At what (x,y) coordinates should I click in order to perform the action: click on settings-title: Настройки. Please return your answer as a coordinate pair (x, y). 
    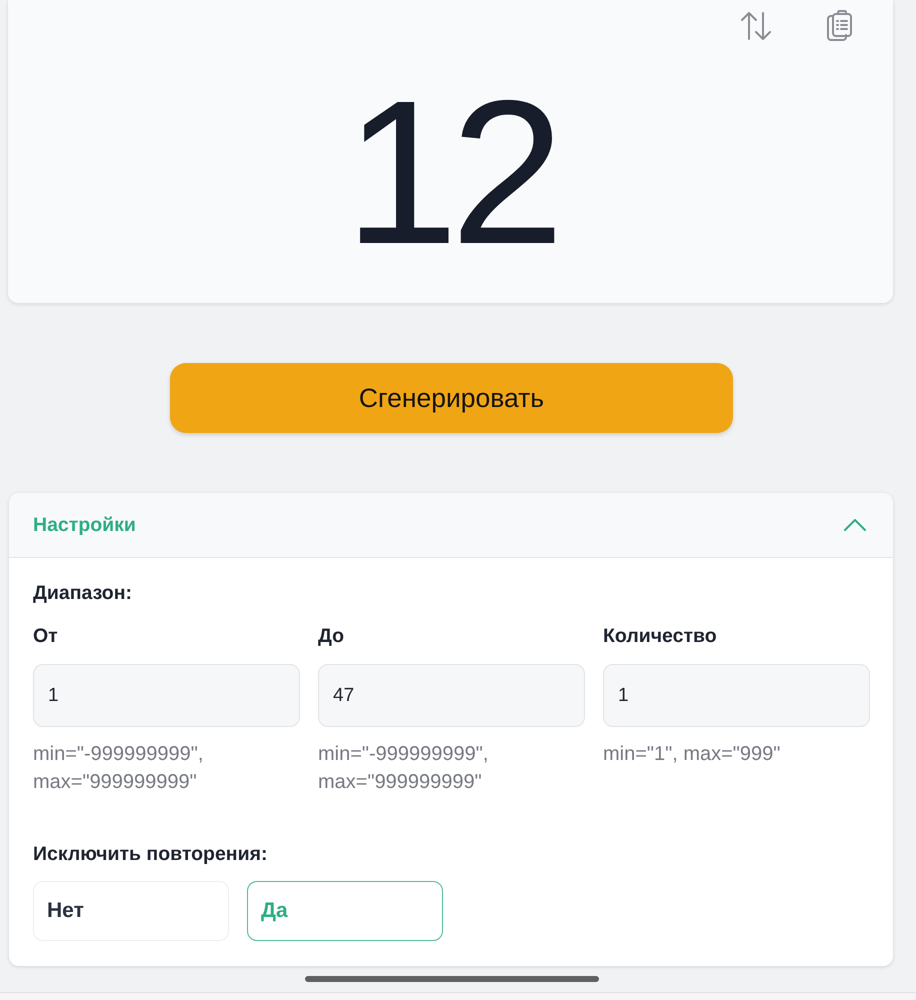
    Looking at the image, I should click on (84, 525).